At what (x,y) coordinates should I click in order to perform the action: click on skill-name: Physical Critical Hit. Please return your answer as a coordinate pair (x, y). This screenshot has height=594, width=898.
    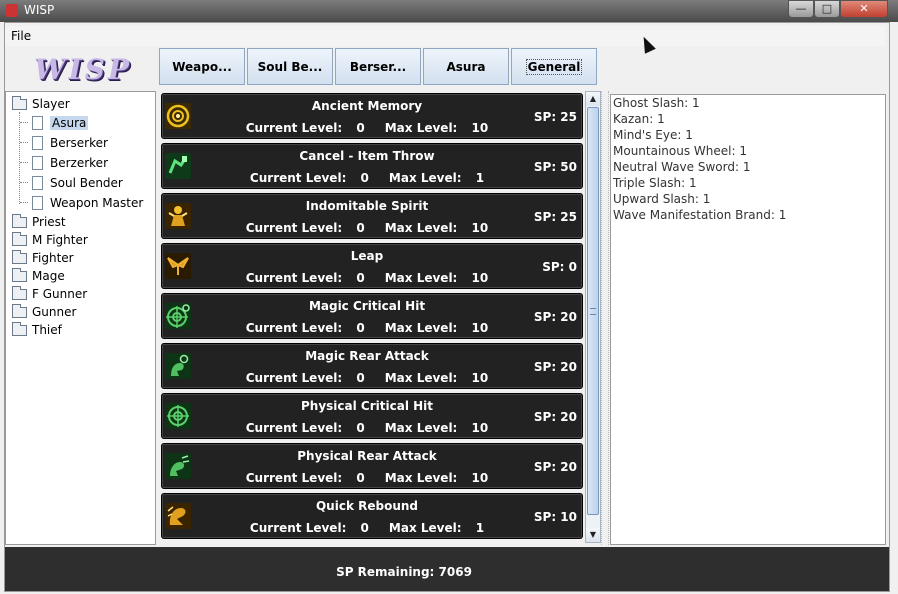
    Looking at the image, I should click on (367, 406).